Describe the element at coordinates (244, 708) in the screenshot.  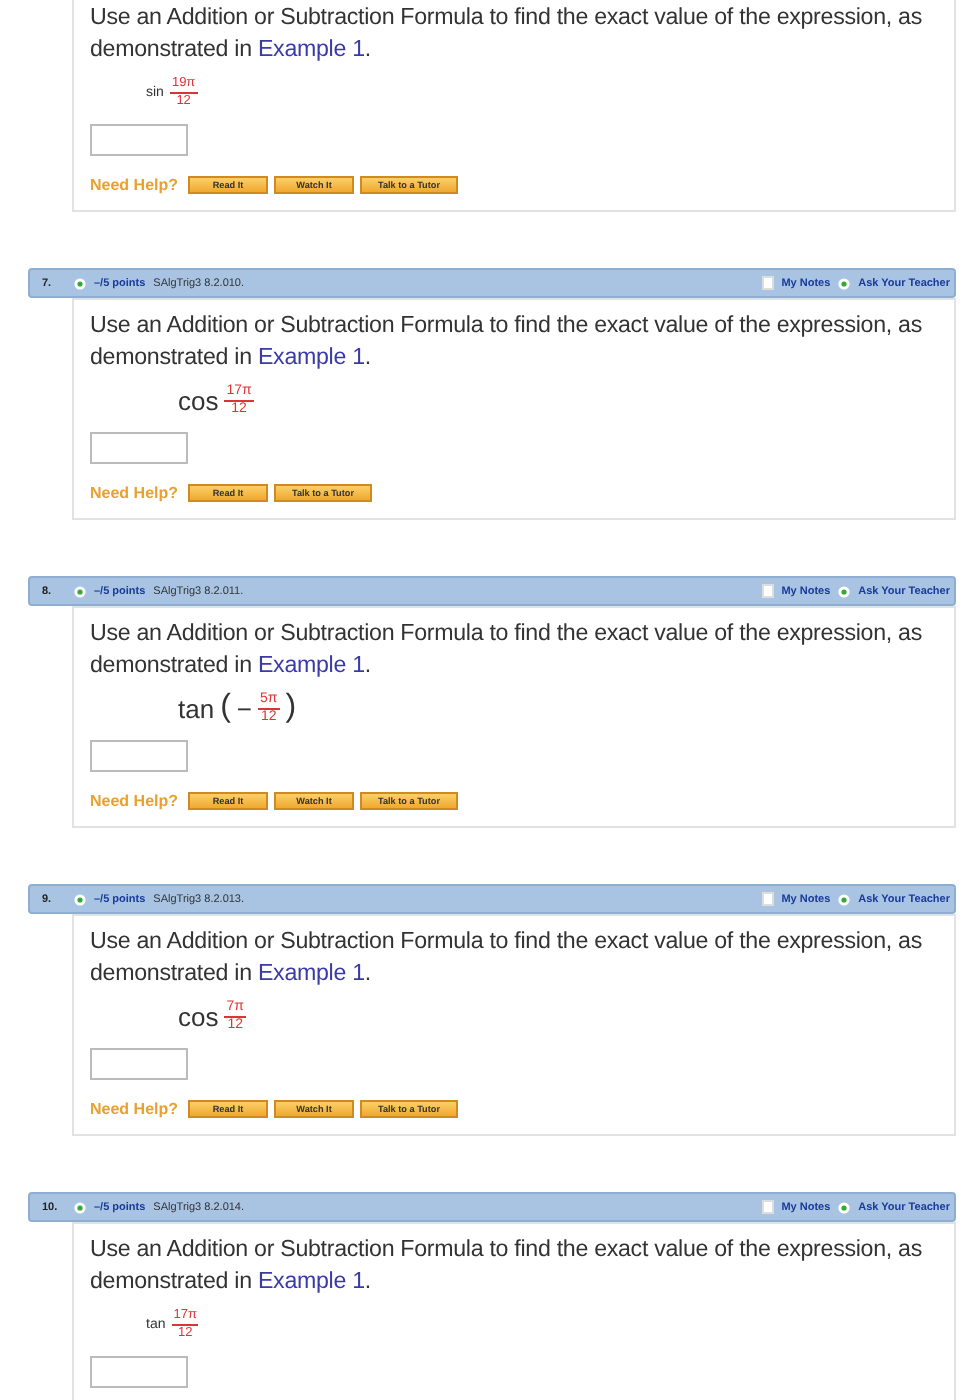
I see `minus-sign: −` at that location.